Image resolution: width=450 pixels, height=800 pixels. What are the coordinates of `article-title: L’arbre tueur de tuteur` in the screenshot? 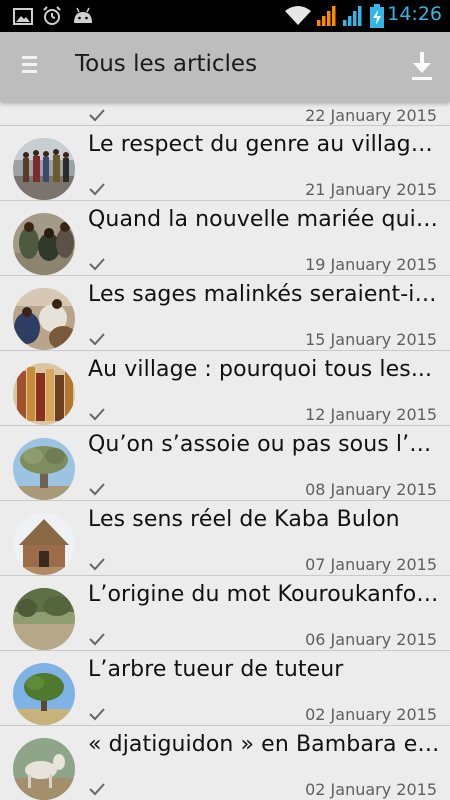 It's located at (216, 669).